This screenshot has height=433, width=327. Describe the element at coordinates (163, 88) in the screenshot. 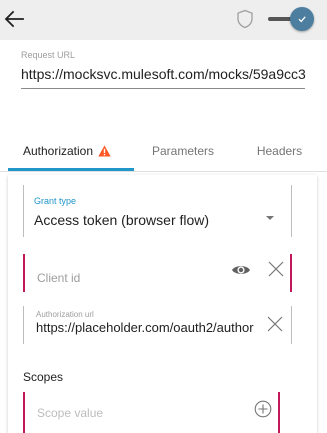

I see `request-url-underline` at that location.